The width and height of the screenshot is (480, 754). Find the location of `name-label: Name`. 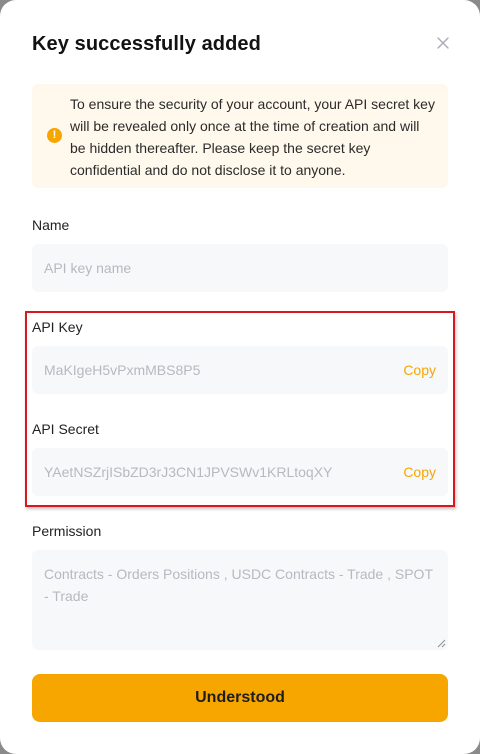

name-label: Name is located at coordinates (51, 225).